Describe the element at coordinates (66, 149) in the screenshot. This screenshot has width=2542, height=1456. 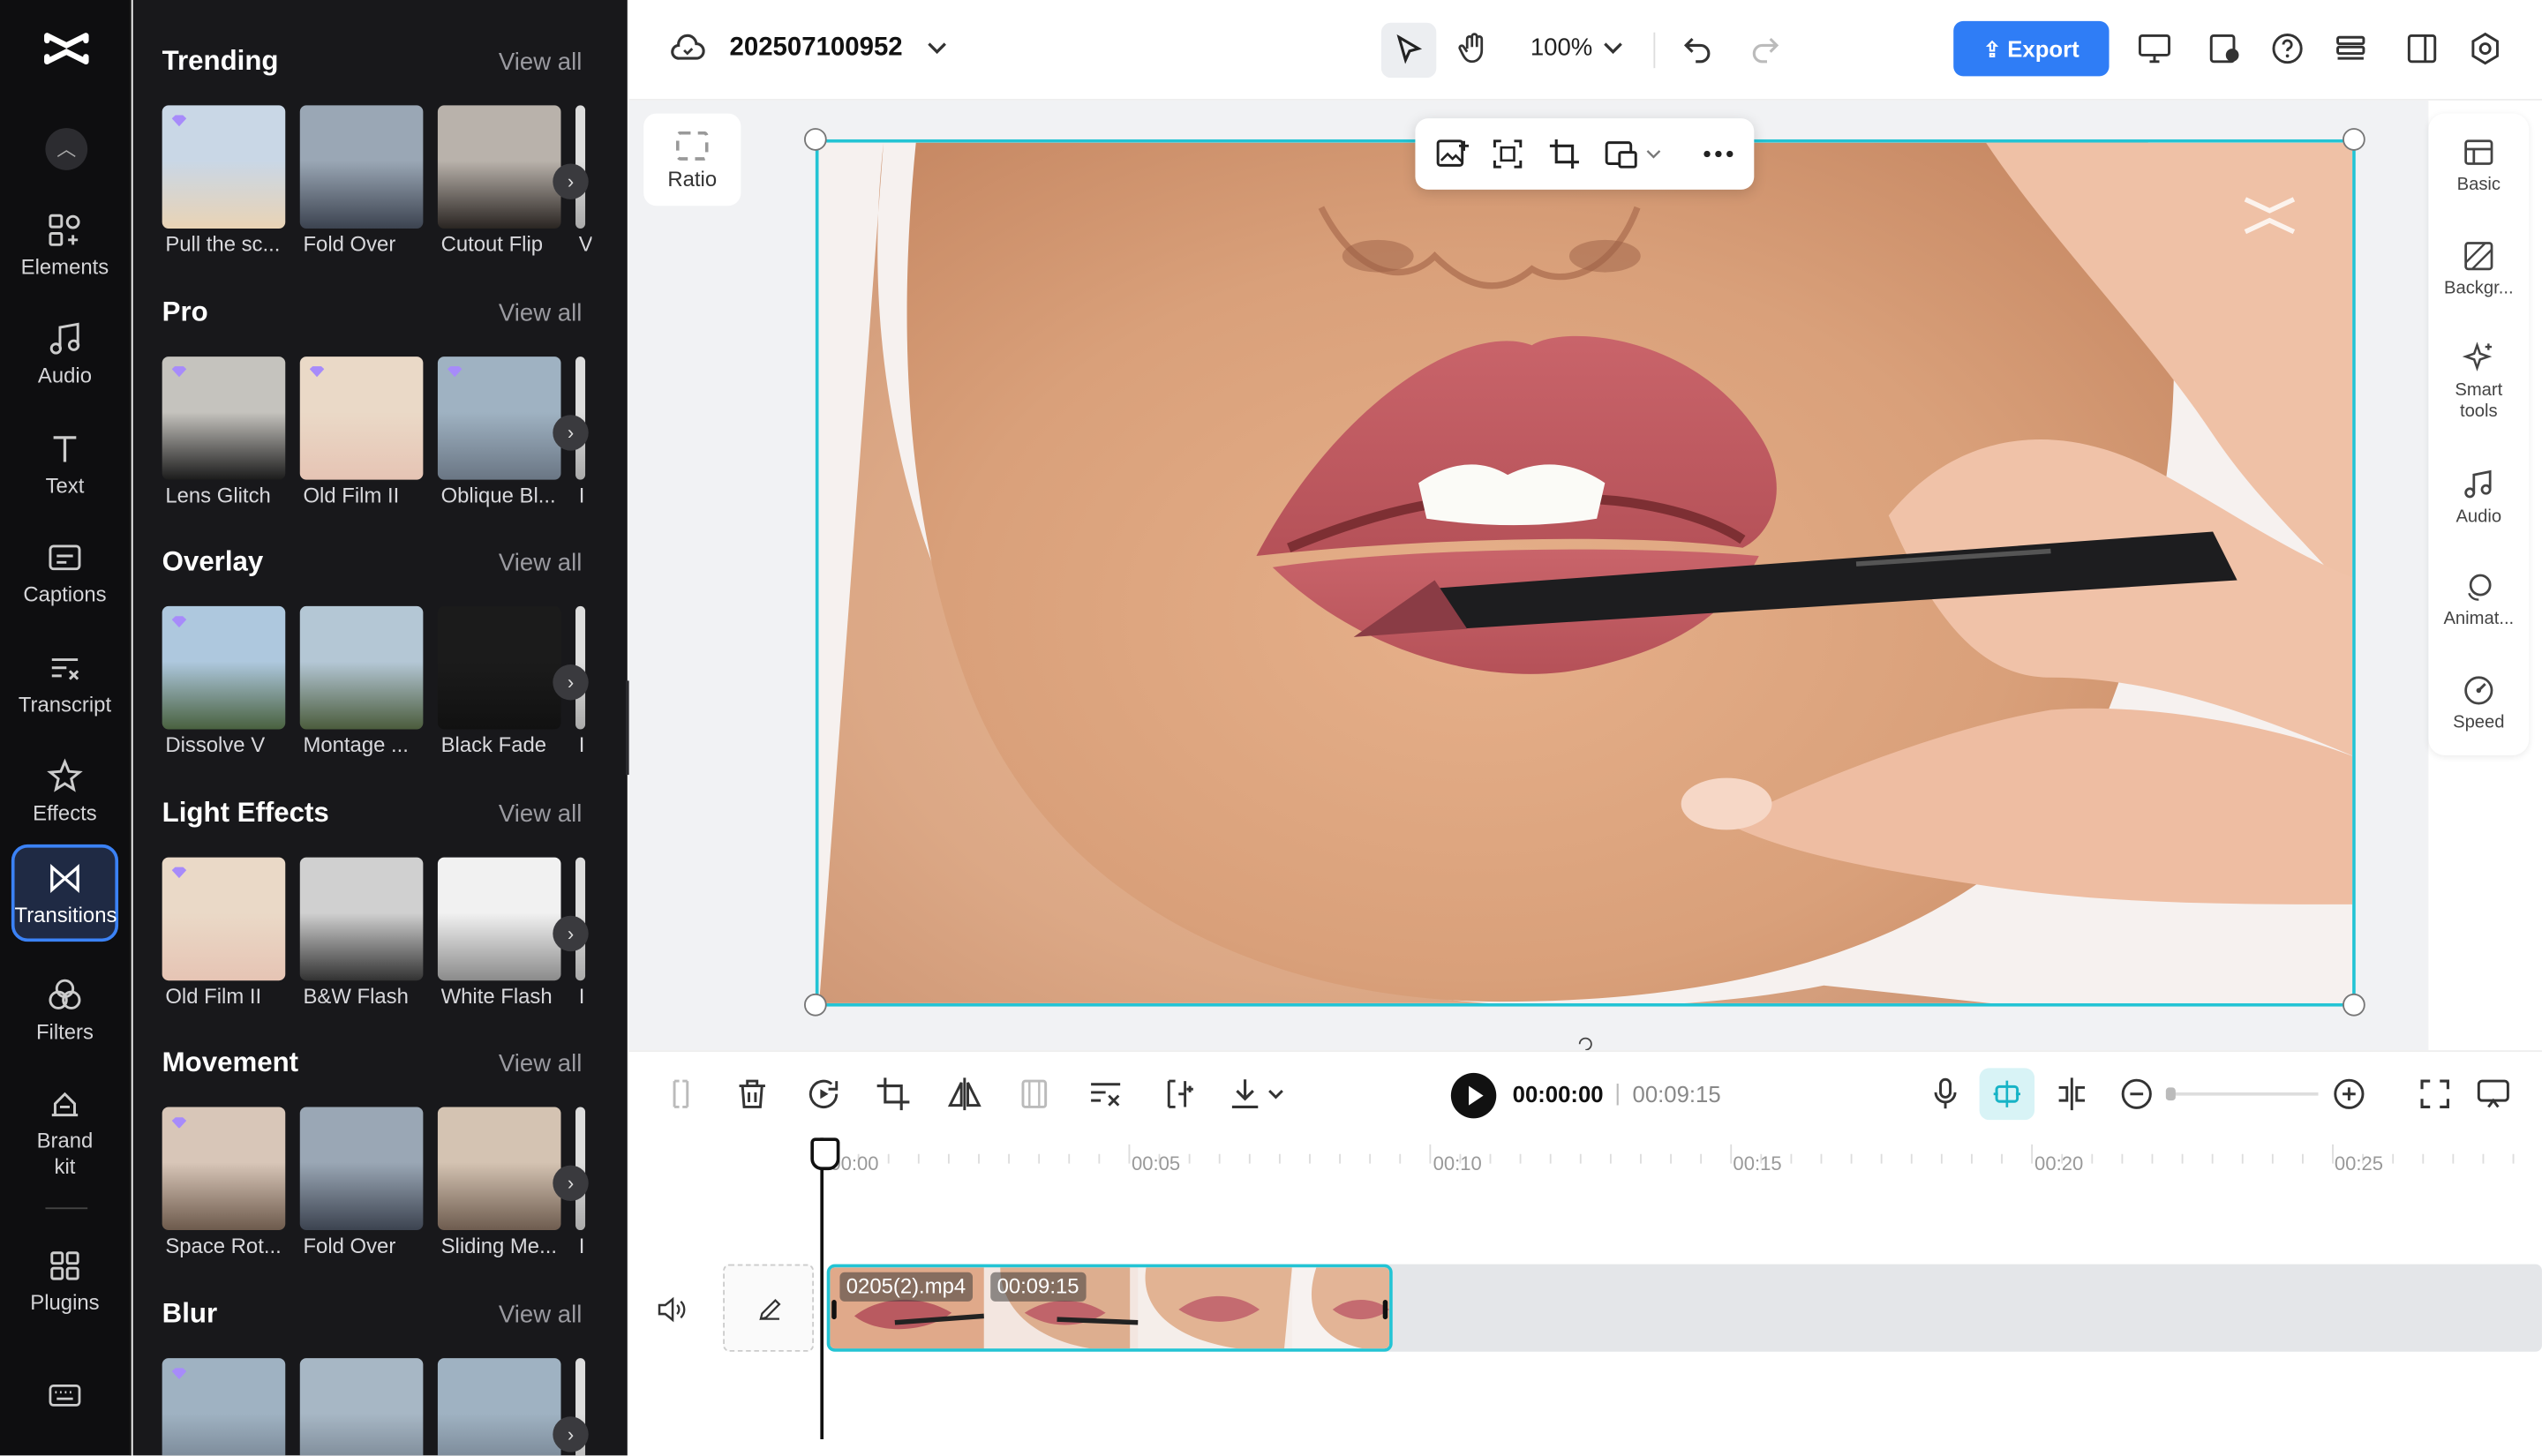
I see `collapse-up-button: ︿` at that location.